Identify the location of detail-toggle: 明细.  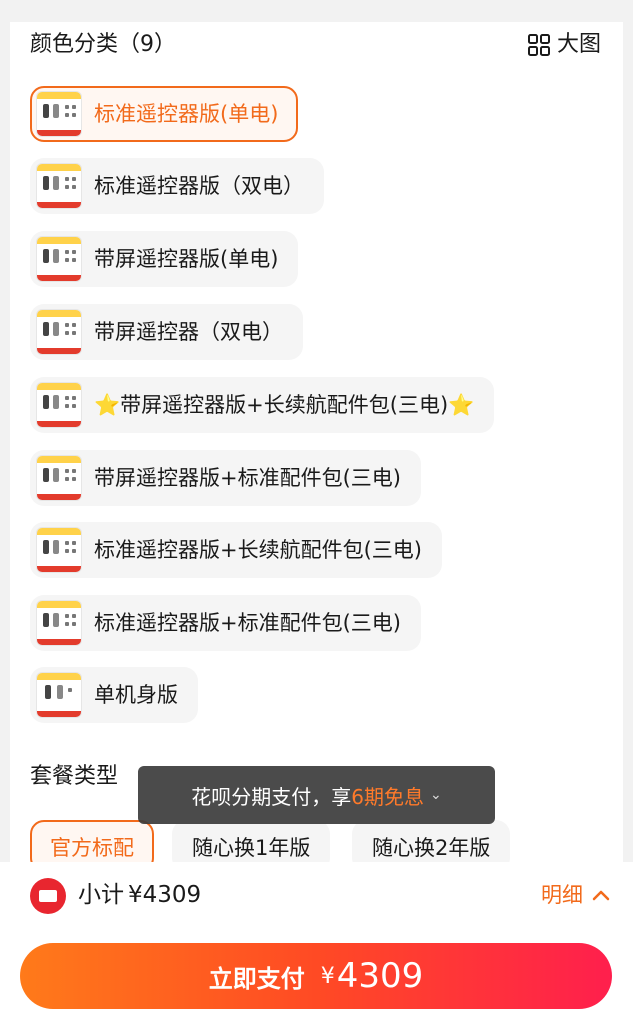
(576, 895).